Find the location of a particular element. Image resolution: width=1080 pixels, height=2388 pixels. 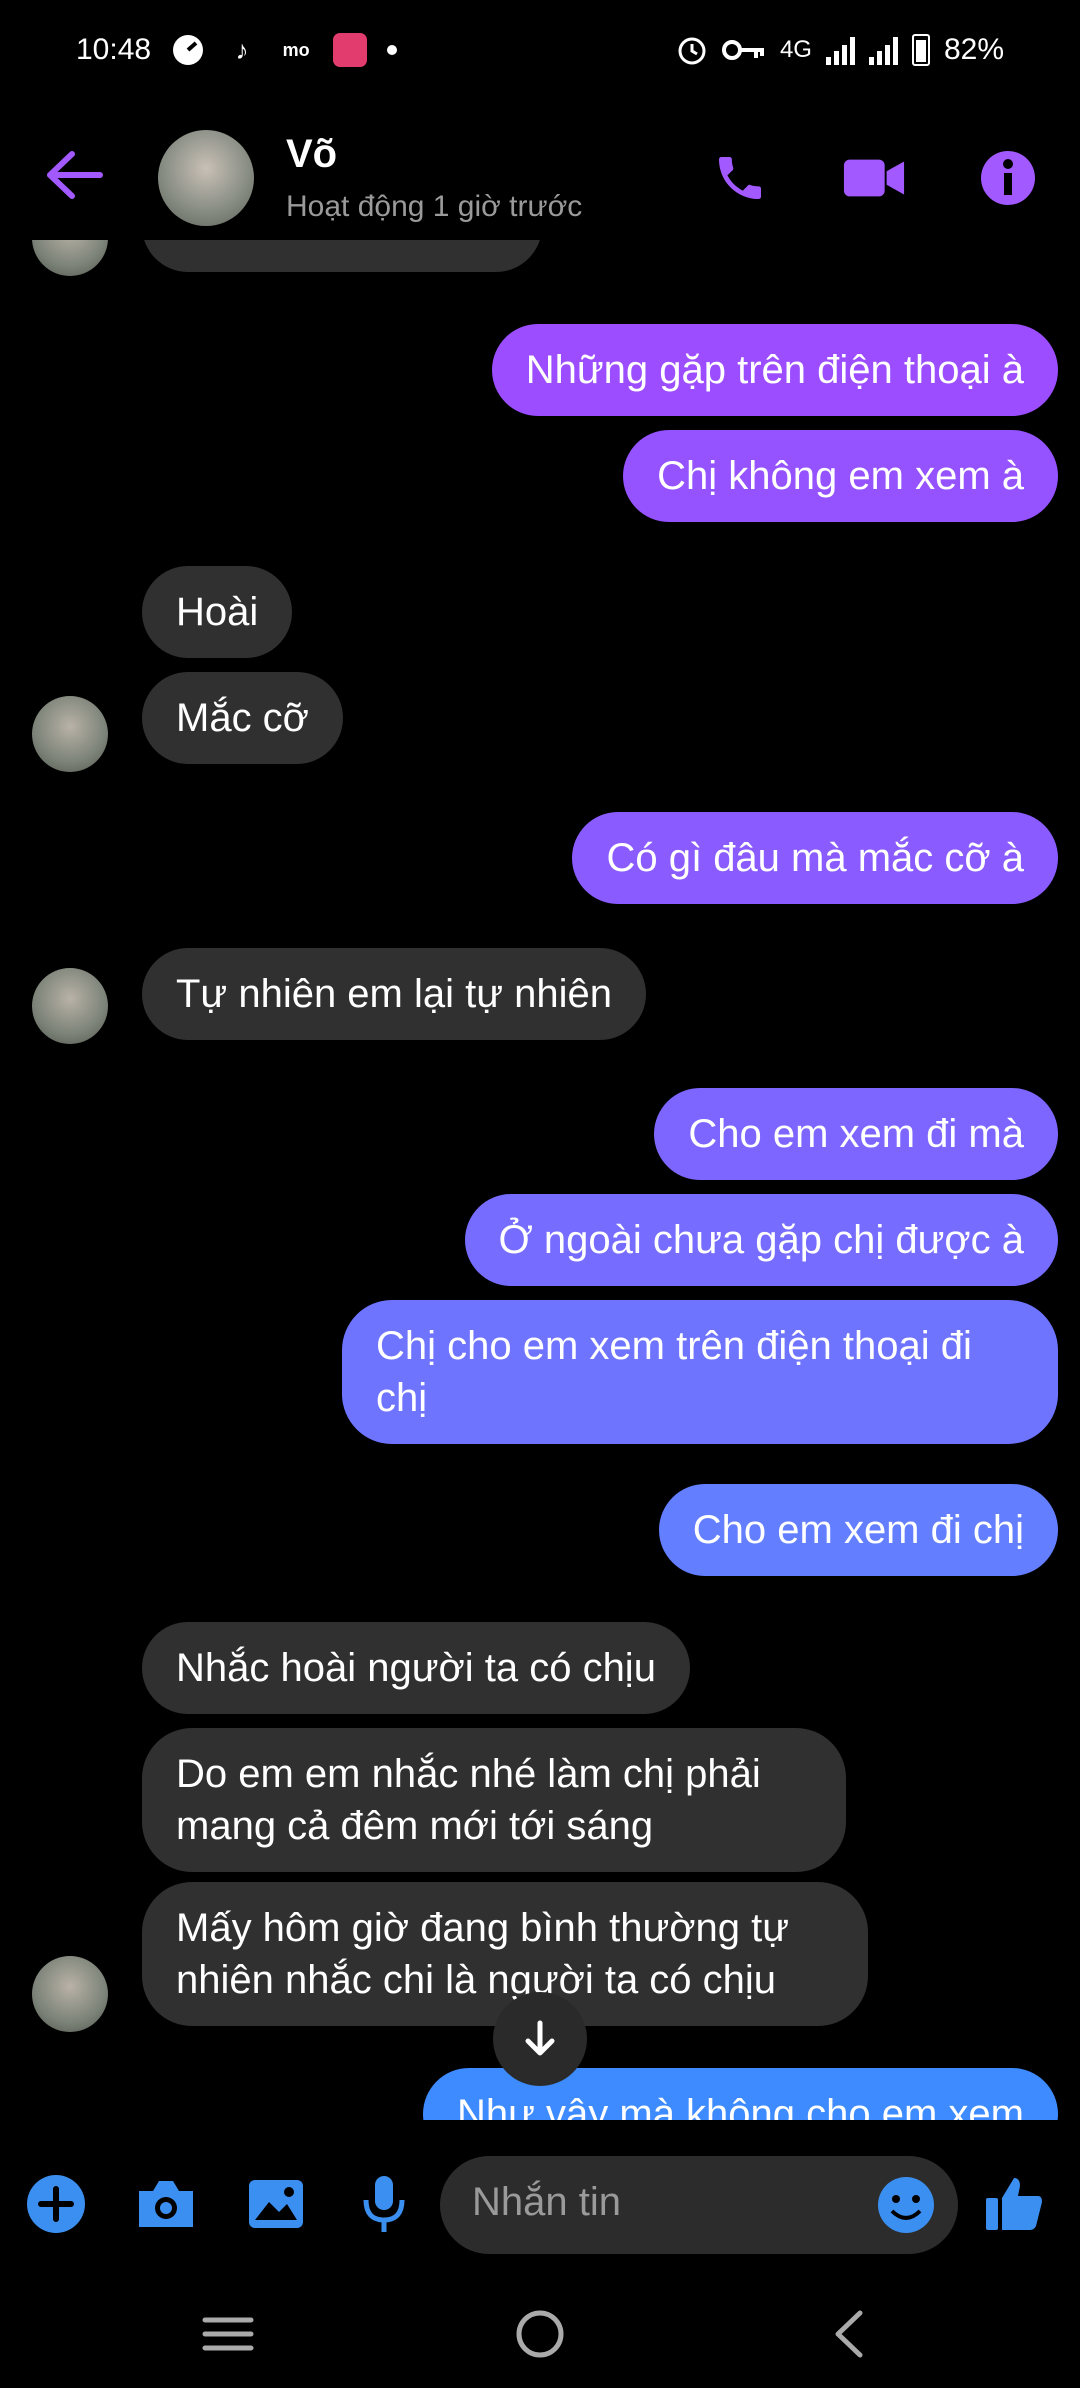

back-arrow-icon is located at coordinates (74, 175).